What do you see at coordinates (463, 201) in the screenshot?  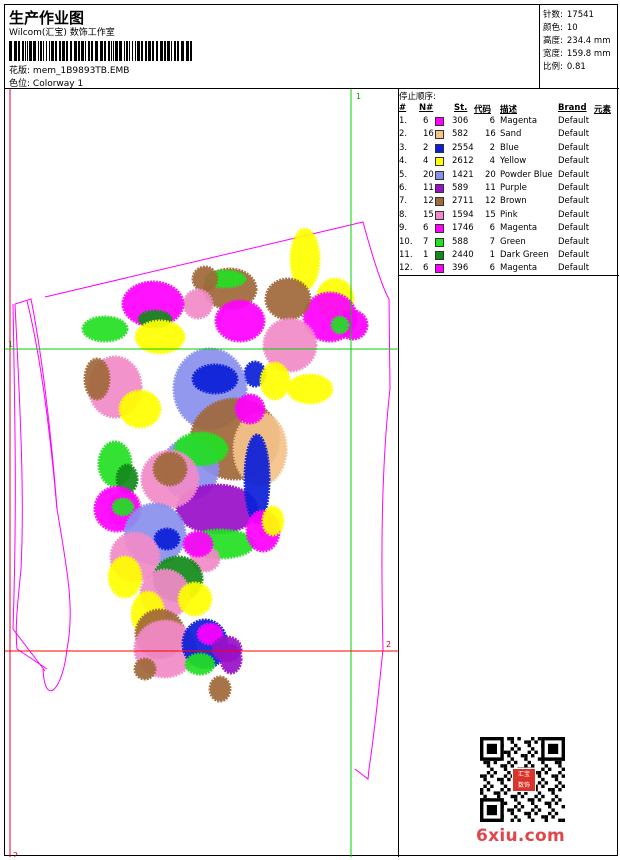 I see `row-stitches: 2711` at bounding box center [463, 201].